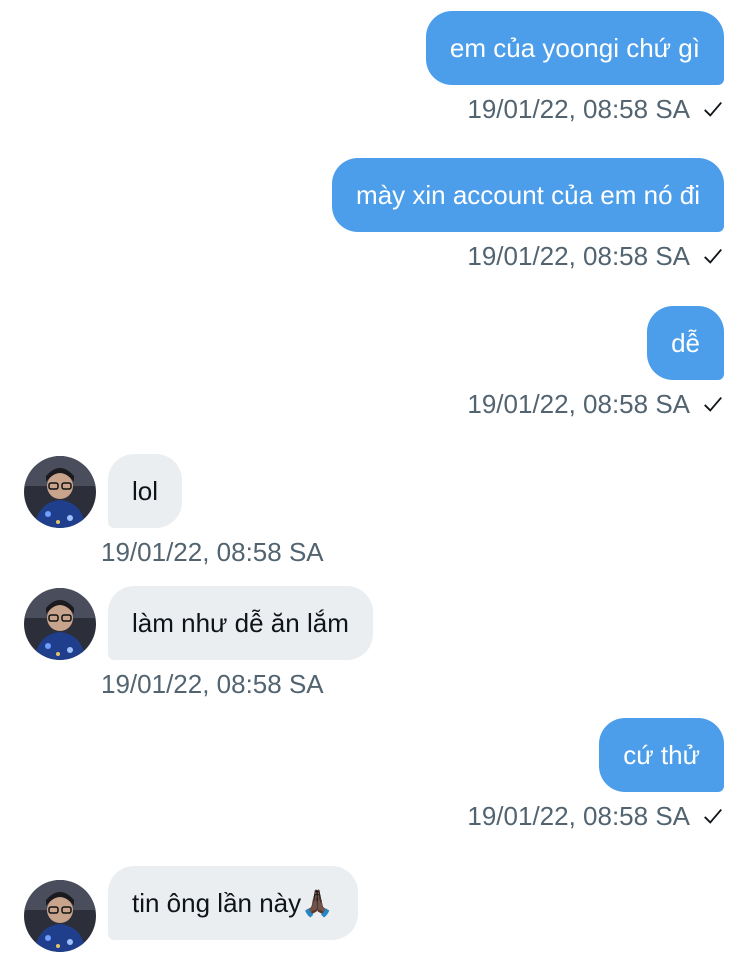  I want to click on incoming-message-bubble: tin ông lần này🙏🏿, so click(233, 903).